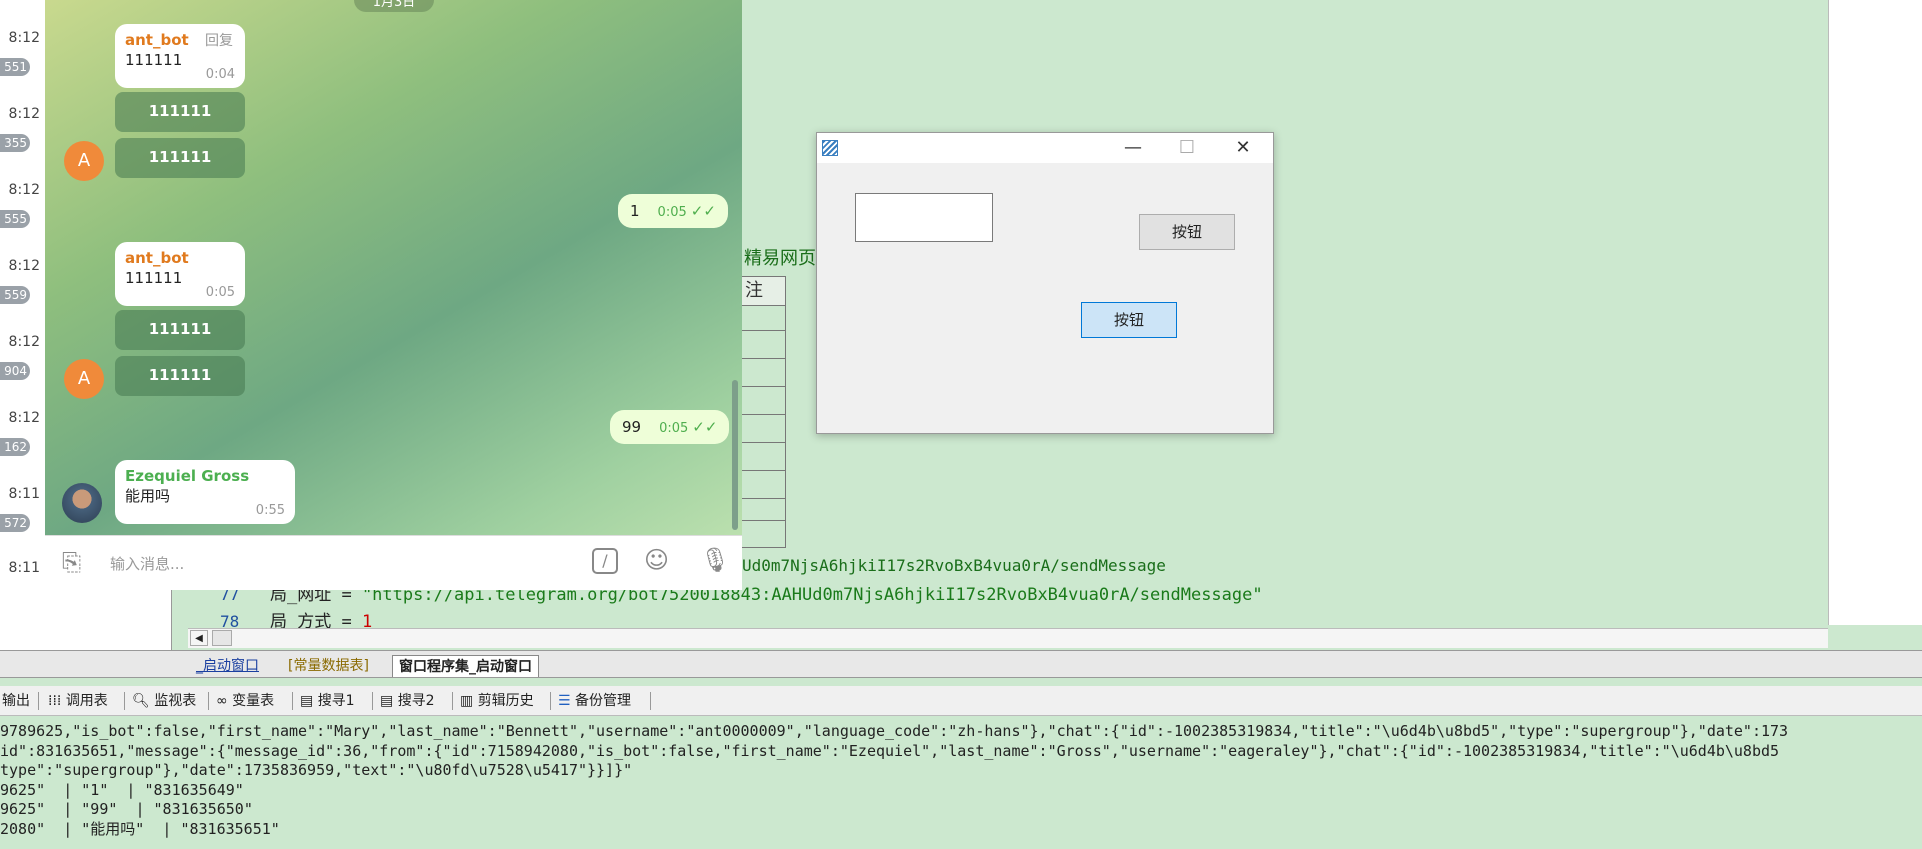 The height and width of the screenshot is (849, 1922). What do you see at coordinates (55, 701) in the screenshot?
I see `call-table-icon: ⁞⁞⁞` at bounding box center [55, 701].